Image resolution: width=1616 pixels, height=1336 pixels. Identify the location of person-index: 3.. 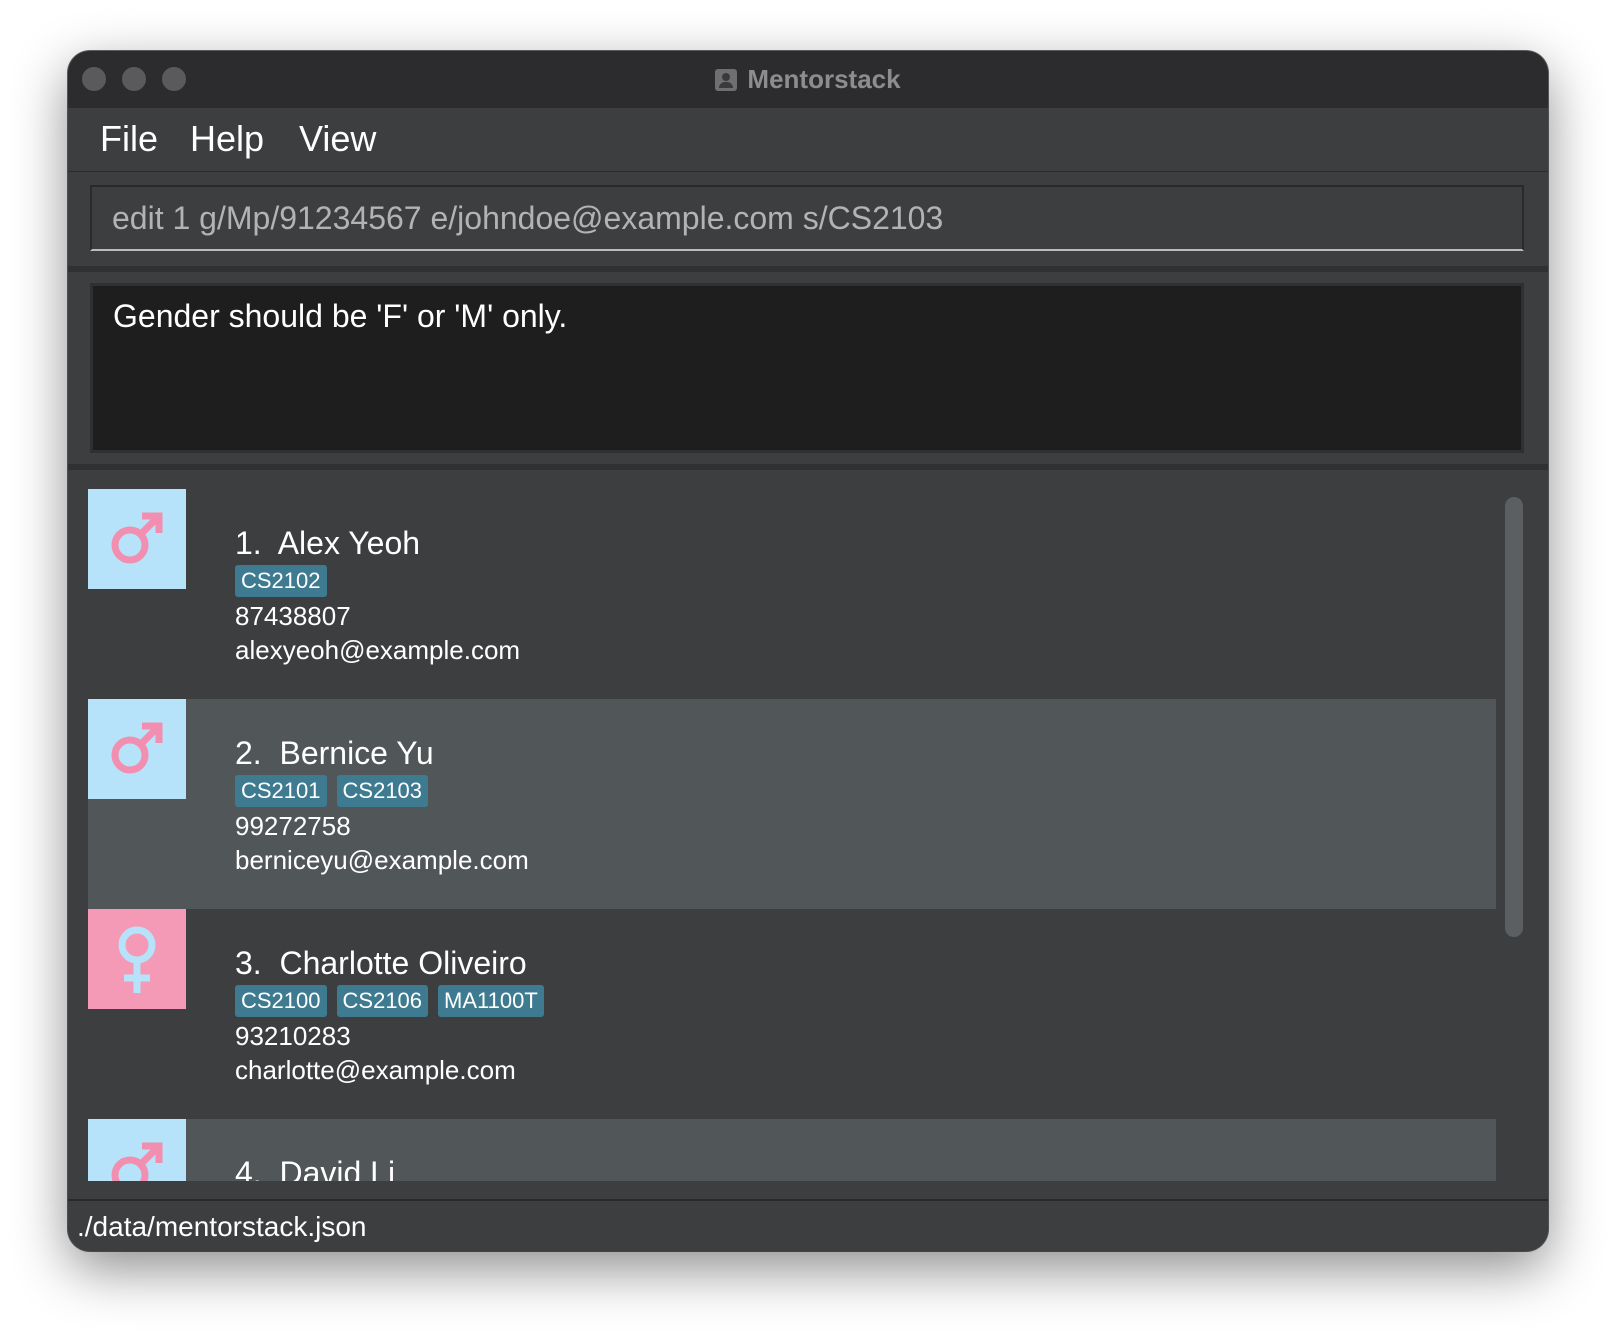
(248, 963).